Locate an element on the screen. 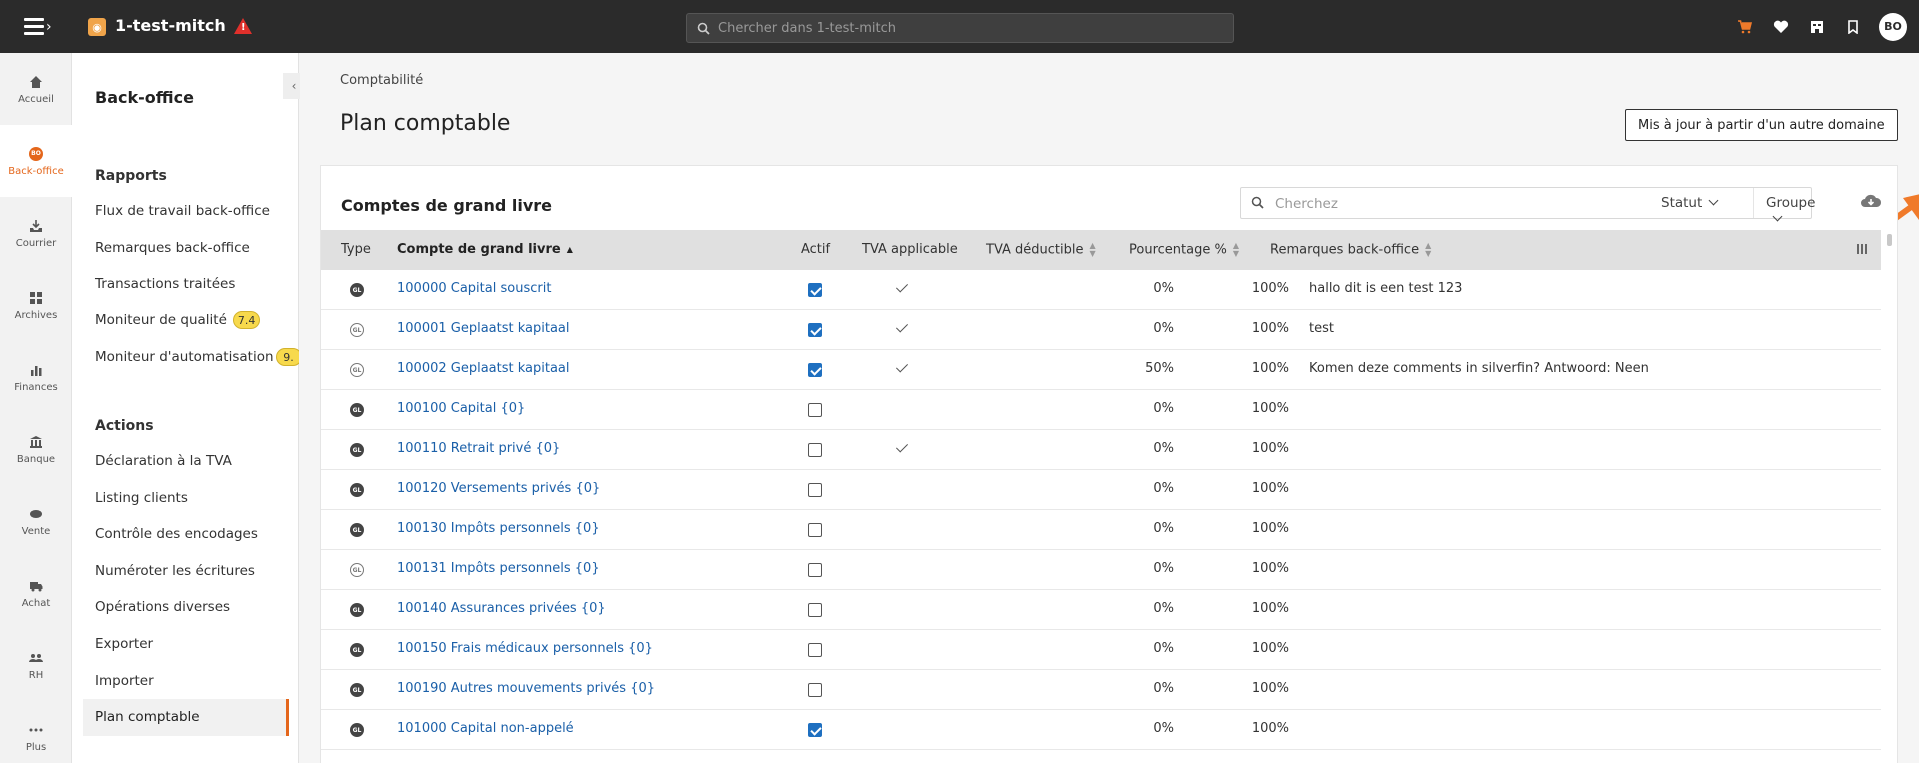  automation-score-badge: 9. is located at coordinates (287, 357).